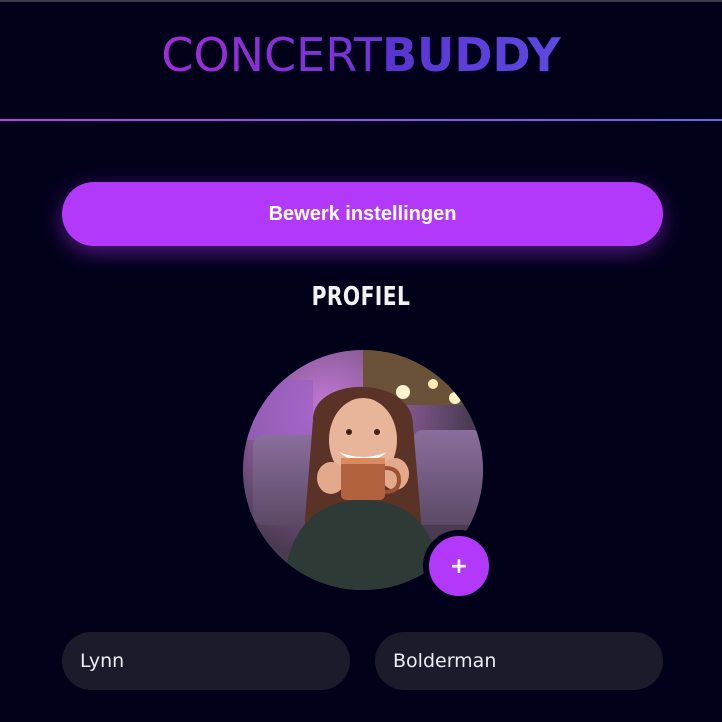 The image size is (722, 722). Describe the element at coordinates (362, 214) in the screenshot. I see `edit-settings-button: Bewerk instellingen` at that location.